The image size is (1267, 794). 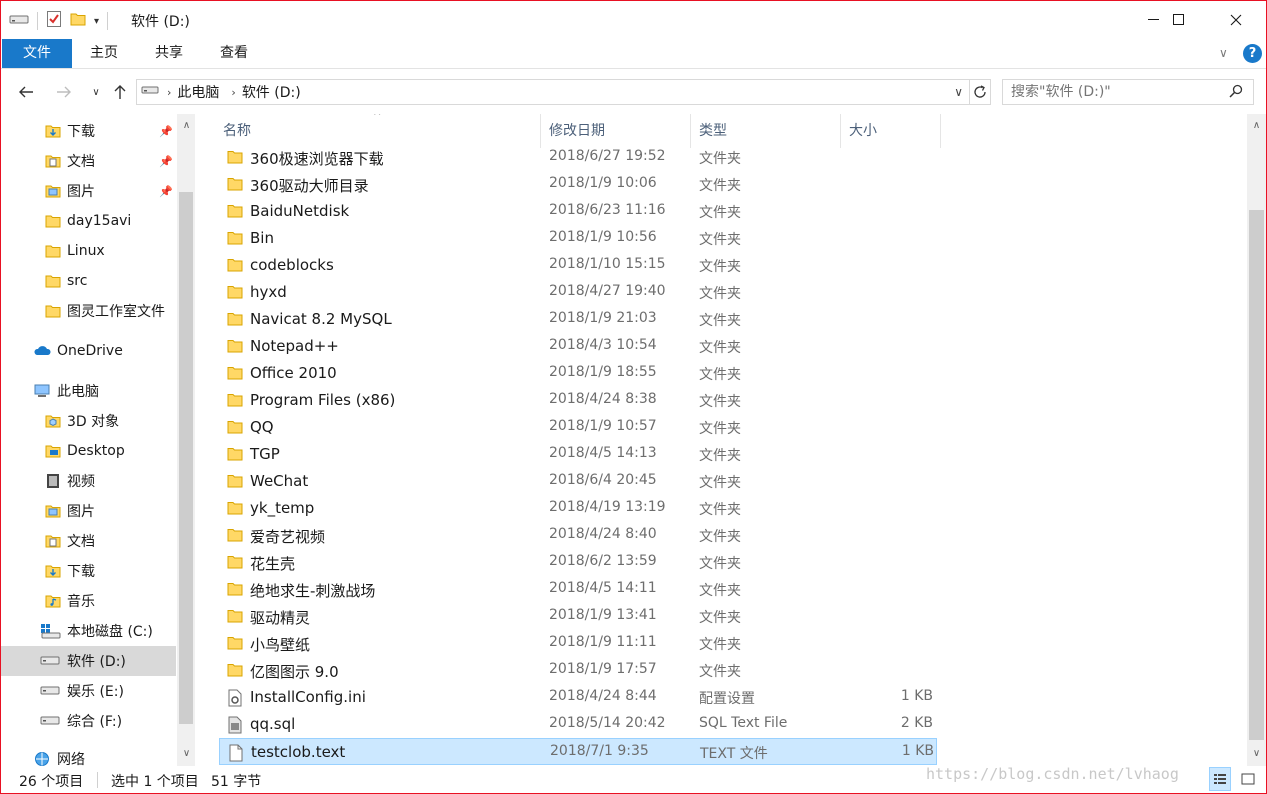 What do you see at coordinates (88, 755) in the screenshot?
I see `sidebar-item-network: 网络` at bounding box center [88, 755].